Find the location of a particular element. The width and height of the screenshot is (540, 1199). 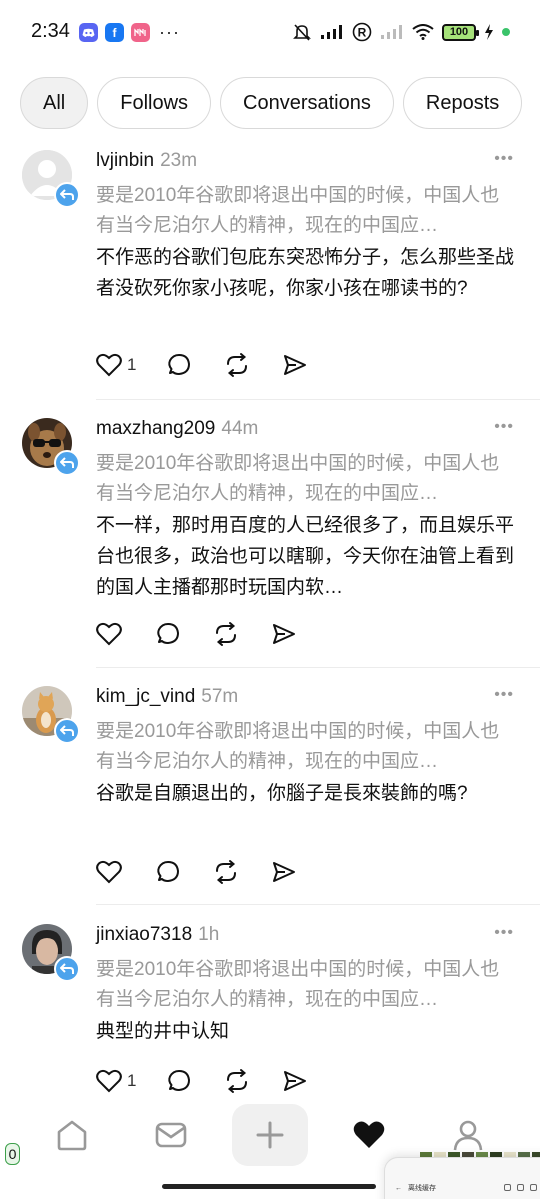

floating-counter-badge: 0 is located at coordinates (12, 1154).